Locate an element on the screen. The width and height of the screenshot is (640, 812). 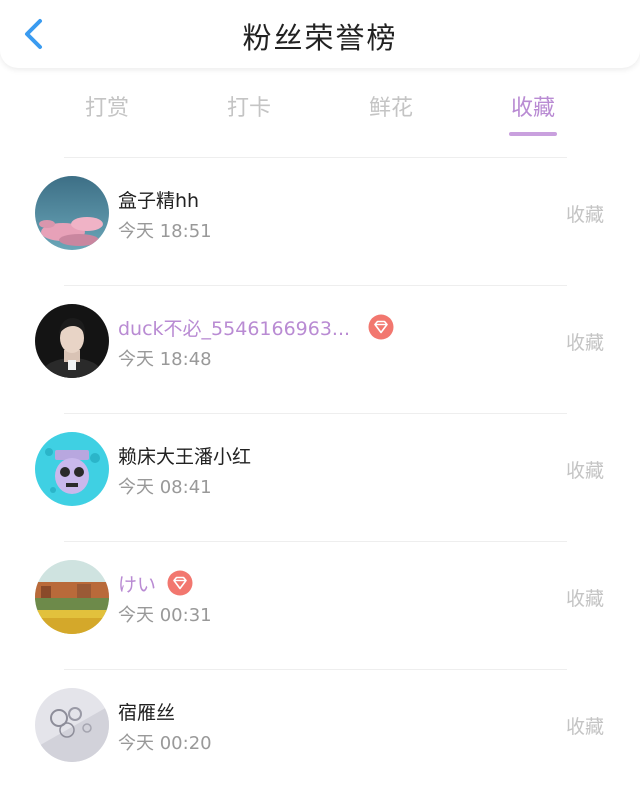
page-title: 粉丝荣誉榜 is located at coordinates (320, 38).